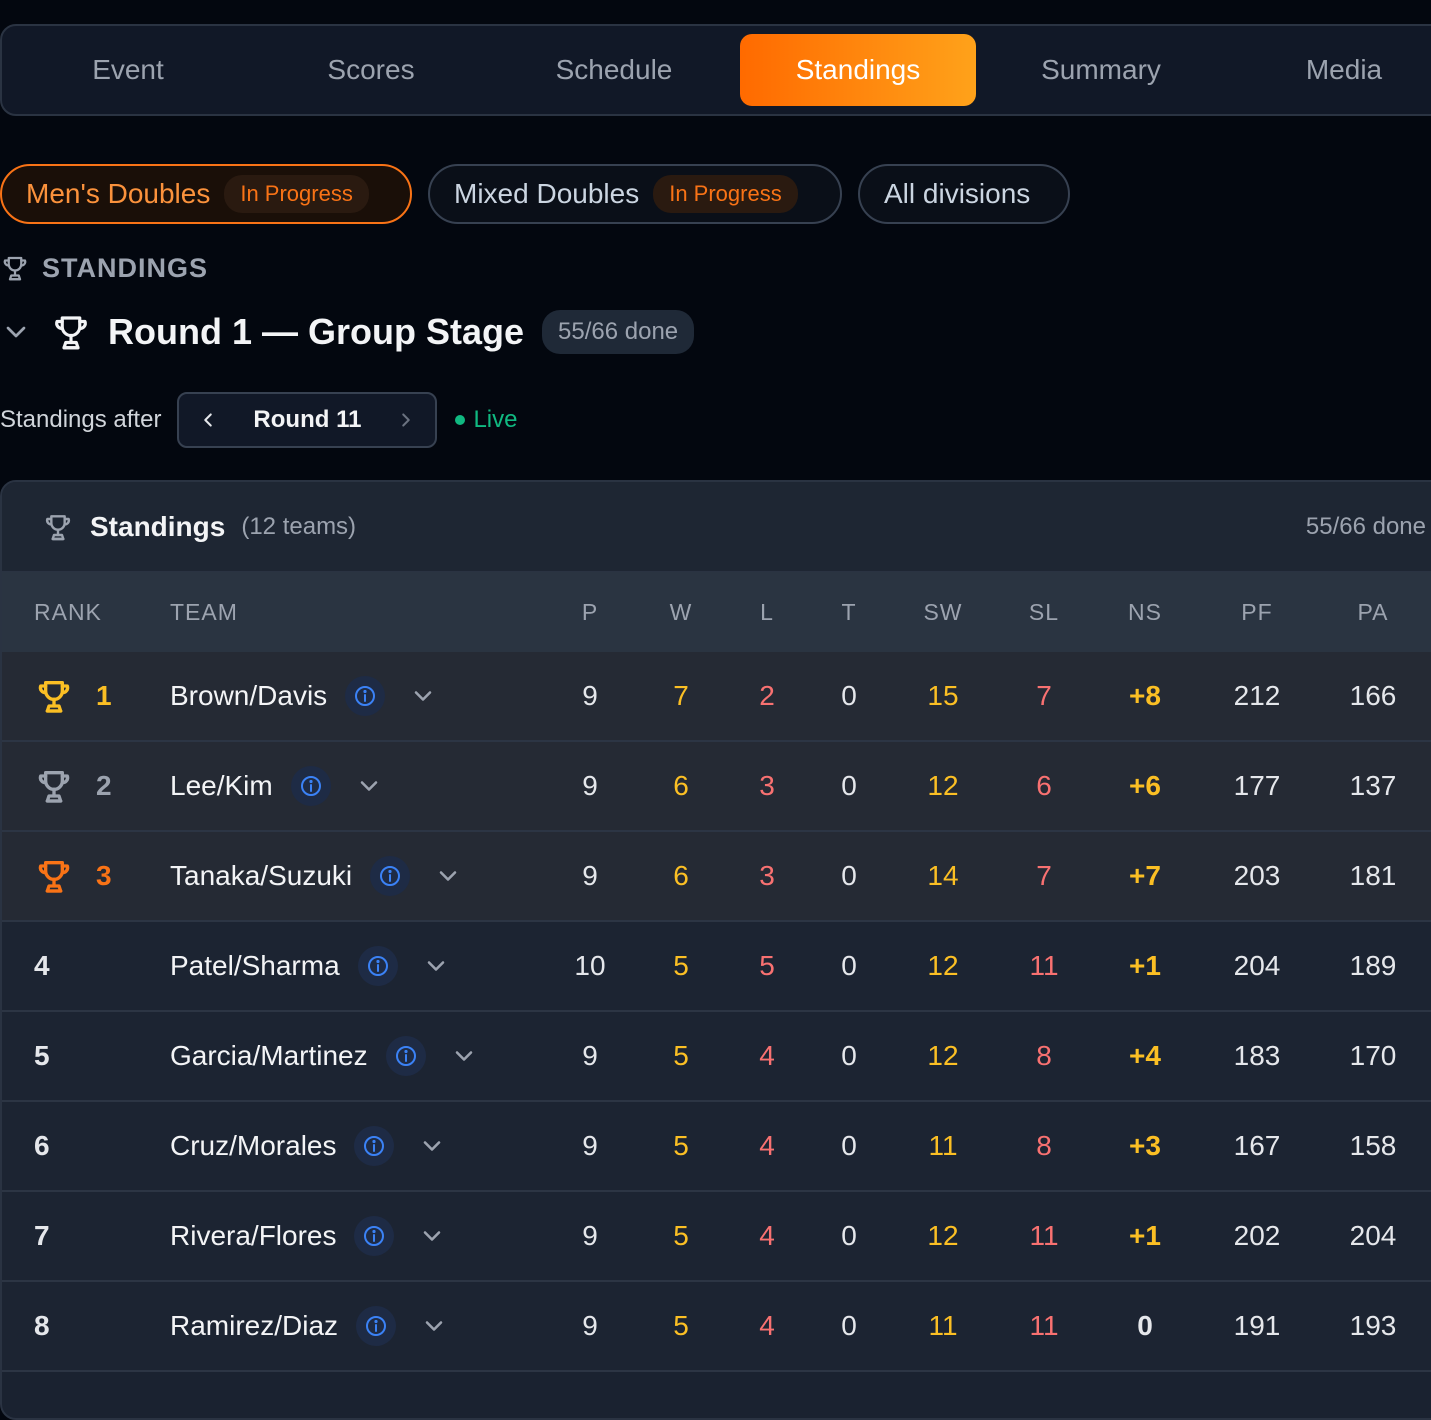  I want to click on tab-scores: Scores, so click(371, 70).